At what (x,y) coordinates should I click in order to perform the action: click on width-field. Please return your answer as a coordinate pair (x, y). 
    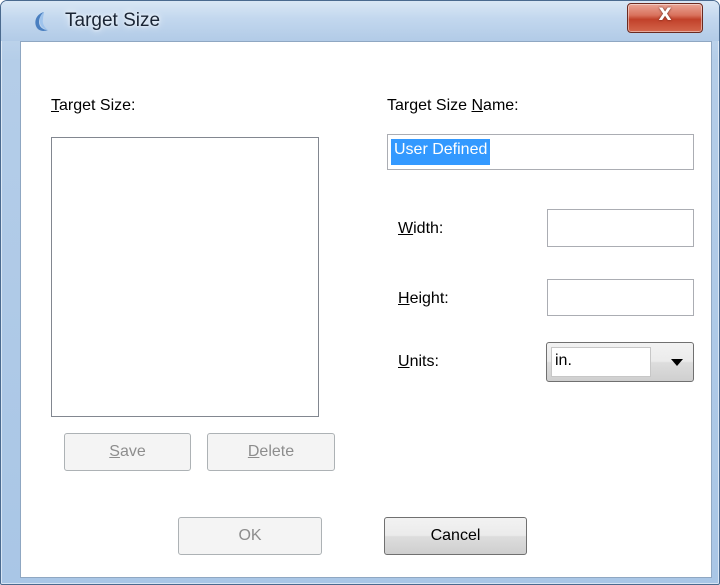
    Looking at the image, I should click on (620, 228).